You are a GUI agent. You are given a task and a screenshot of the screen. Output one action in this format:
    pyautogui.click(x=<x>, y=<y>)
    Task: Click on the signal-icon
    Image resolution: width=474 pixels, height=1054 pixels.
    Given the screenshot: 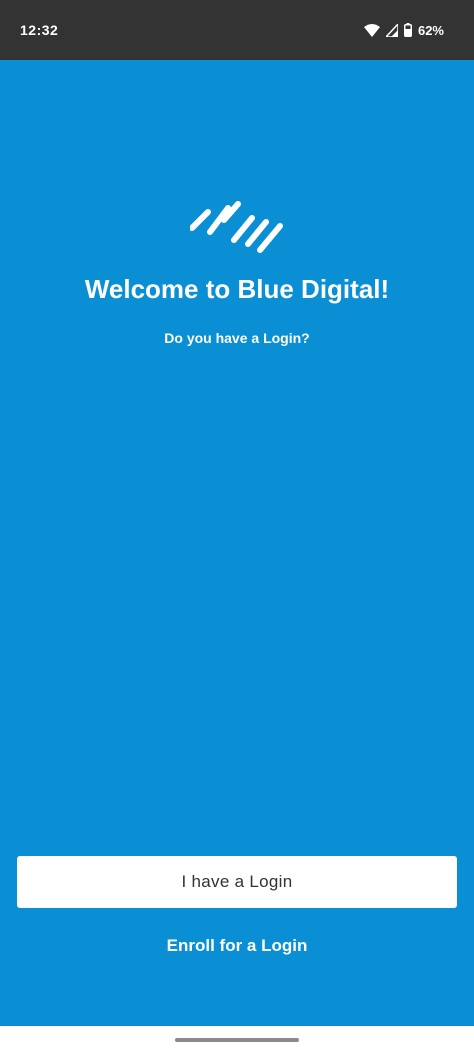 What is the action you would take?
    pyautogui.click(x=391, y=30)
    